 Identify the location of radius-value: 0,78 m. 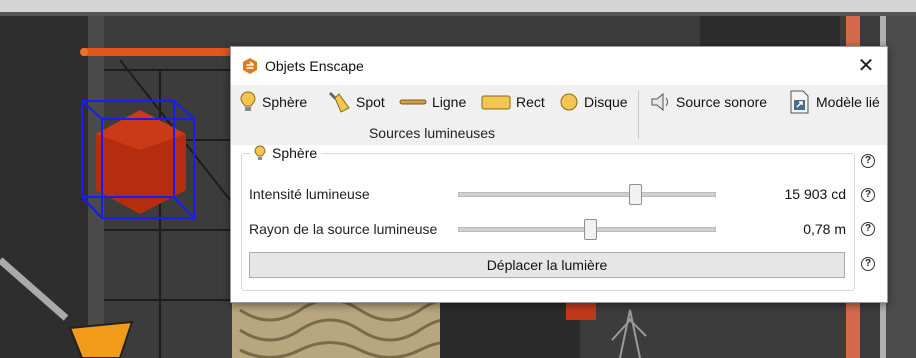
(824, 229).